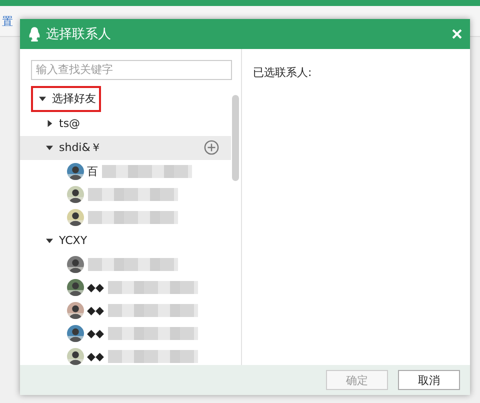 The height and width of the screenshot is (403, 480). I want to click on group-item: ts@, so click(125, 124).